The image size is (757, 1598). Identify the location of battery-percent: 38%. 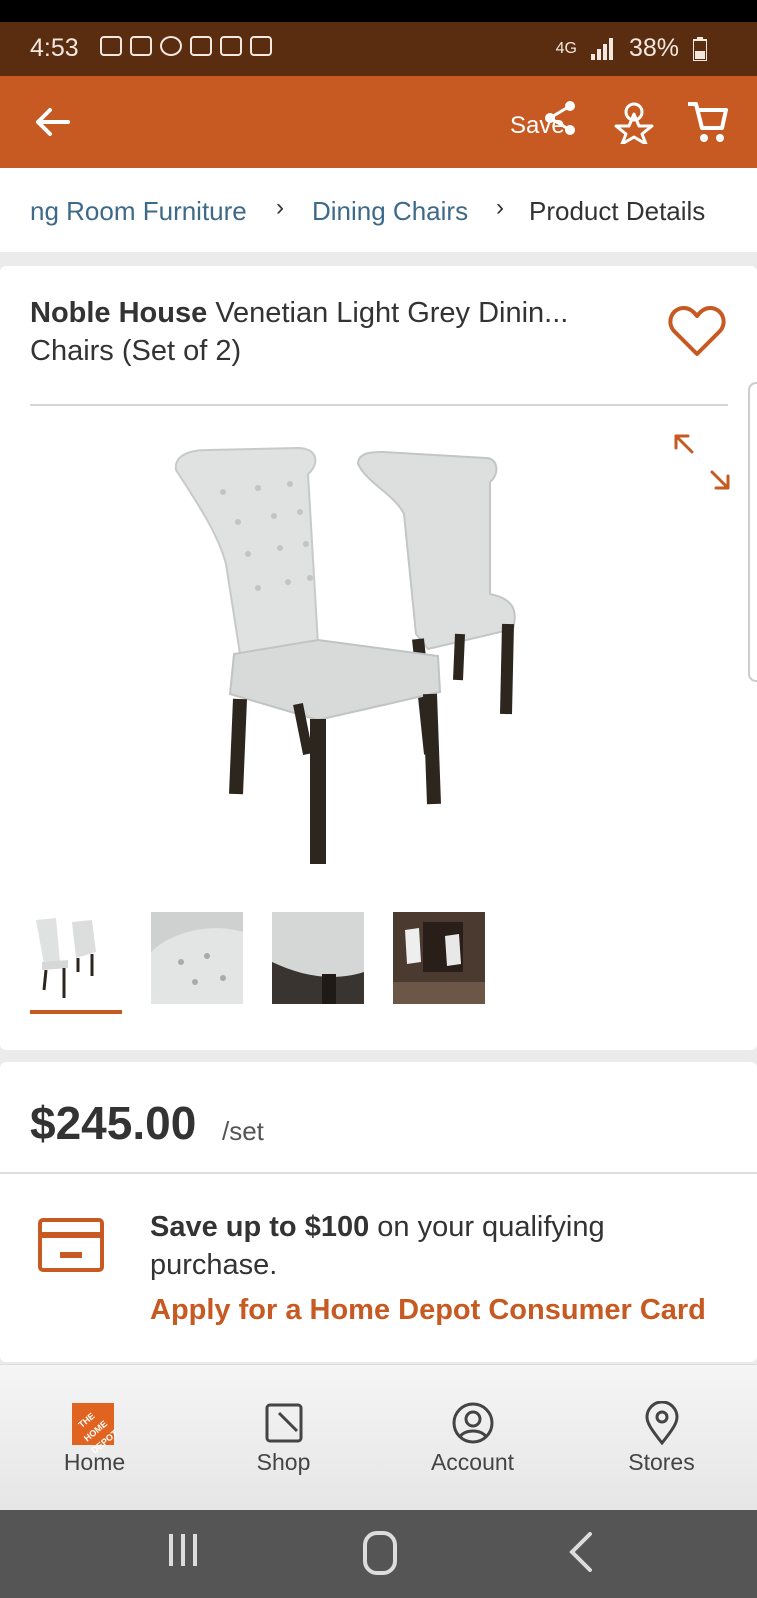
(653, 48).